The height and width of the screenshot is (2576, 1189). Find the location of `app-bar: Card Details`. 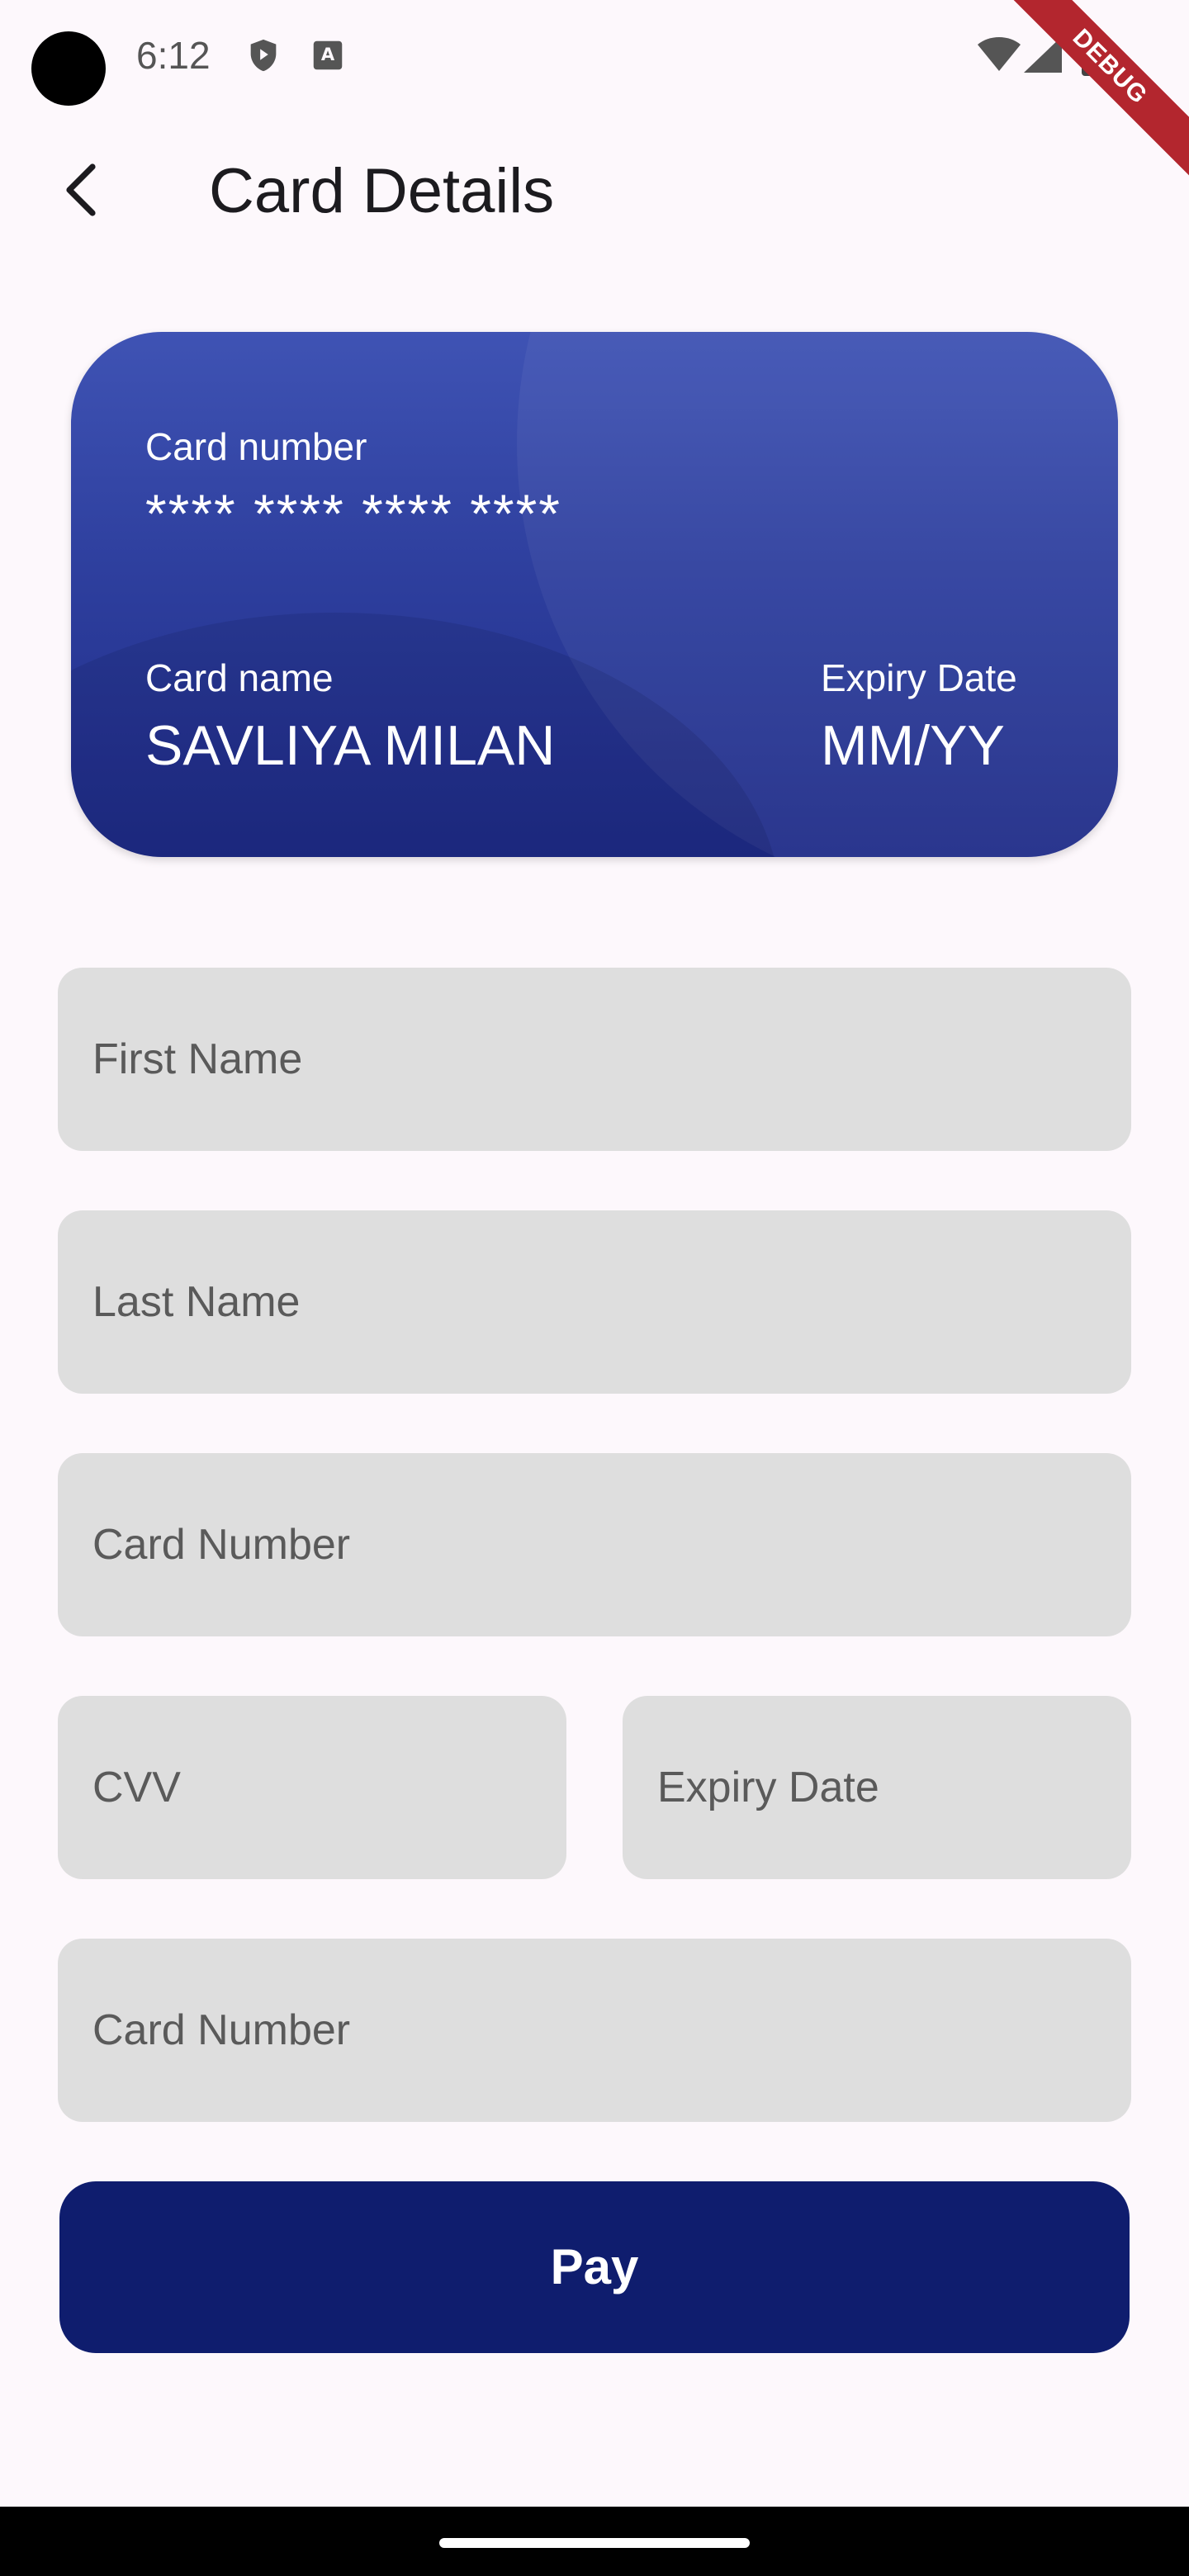

app-bar: Card Details is located at coordinates (594, 194).